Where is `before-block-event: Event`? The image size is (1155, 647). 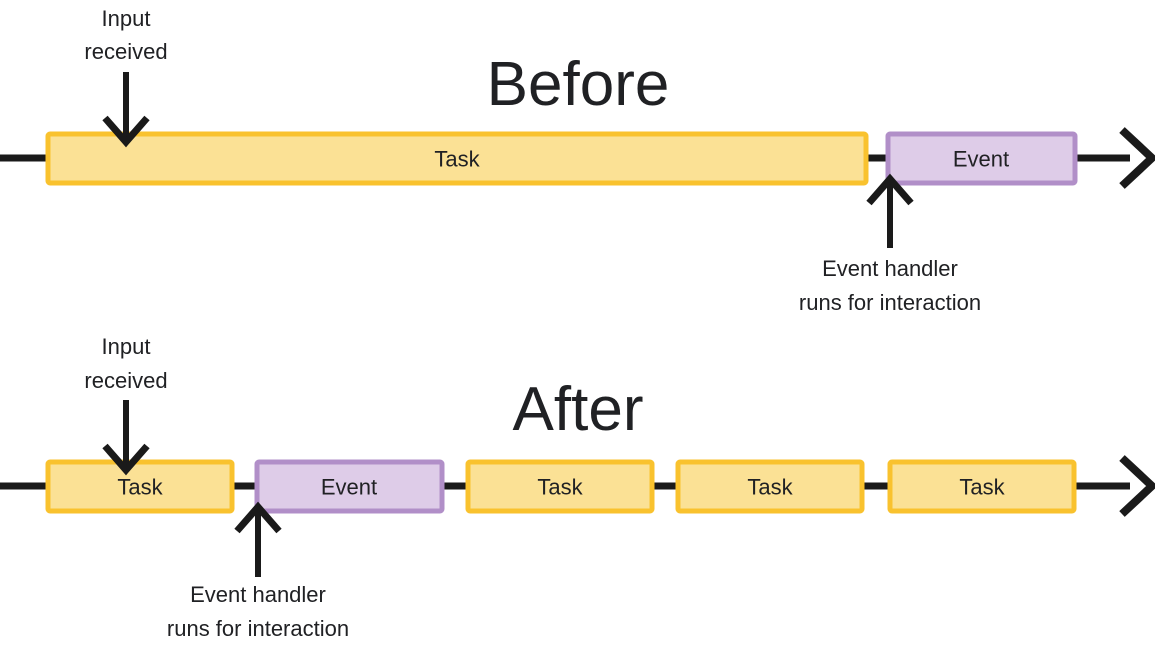
before-block-event: Event is located at coordinates (981, 158).